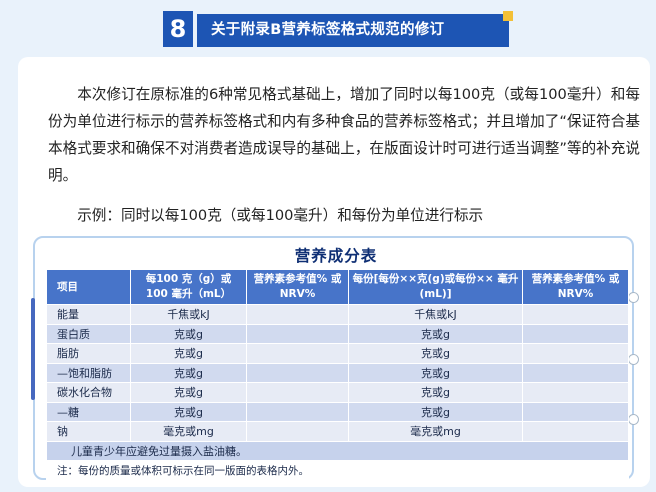 This screenshot has height=492, width=656. What do you see at coordinates (633, 419) in the screenshot?
I see `panel-knob-bottom` at bounding box center [633, 419].